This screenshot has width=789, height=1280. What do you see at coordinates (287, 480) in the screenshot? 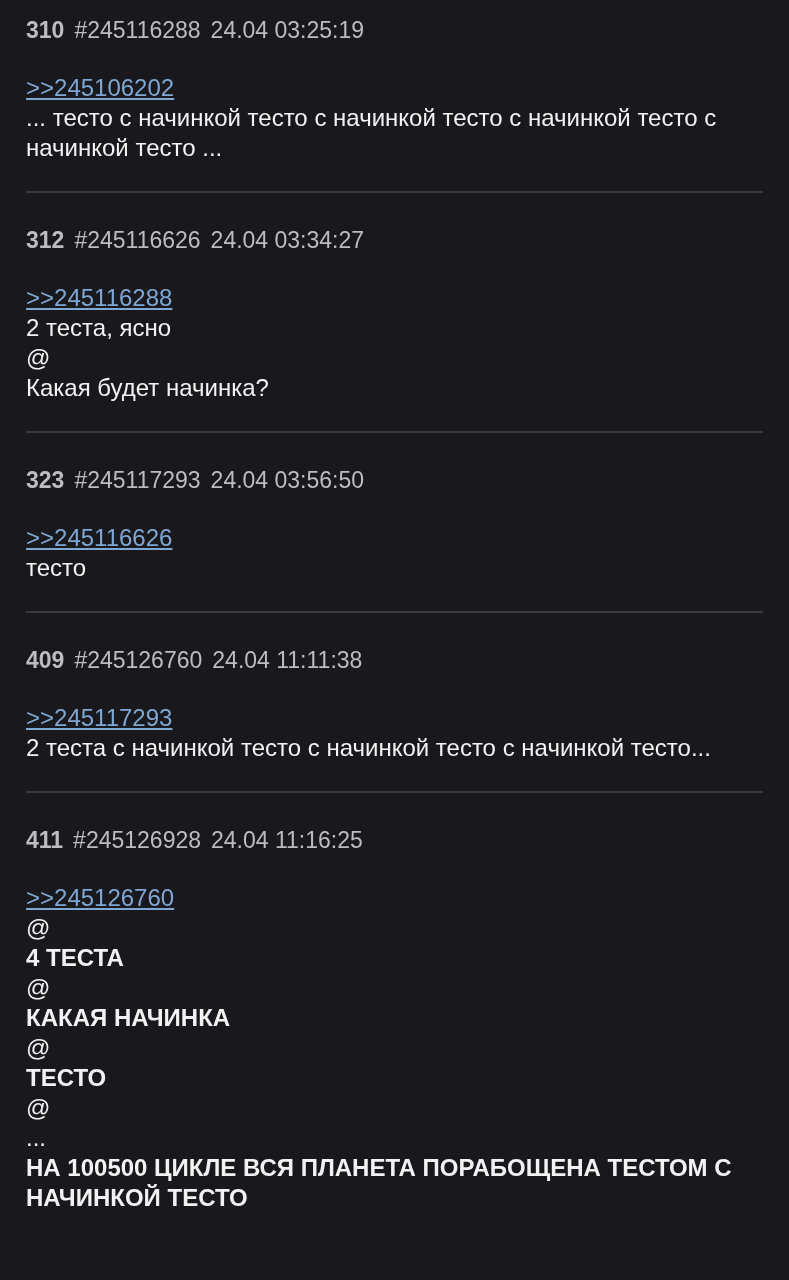
I see `post-date: 24.04 03:56:50` at bounding box center [287, 480].